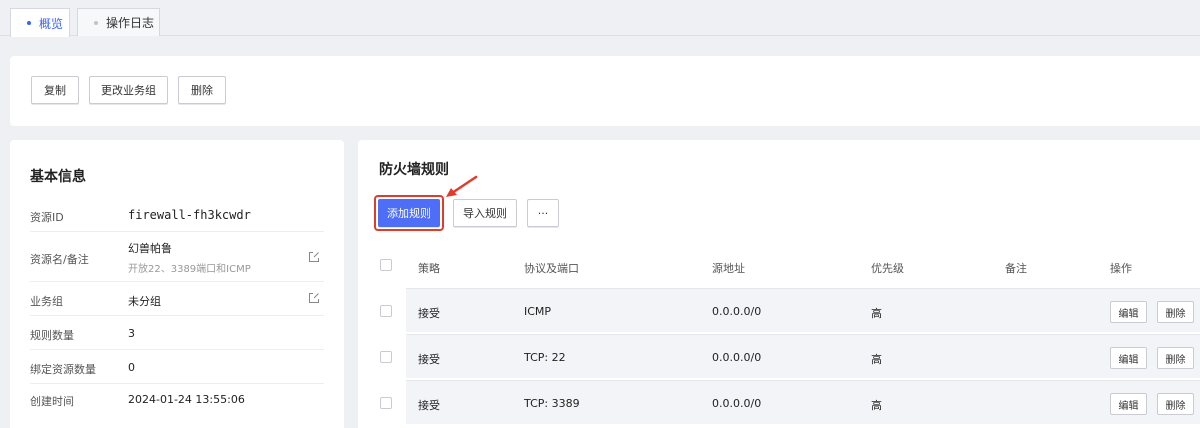 The height and width of the screenshot is (428, 1200). What do you see at coordinates (189, 215) in the screenshot?
I see `info-value: firewall-fh3kcwdr` at bounding box center [189, 215].